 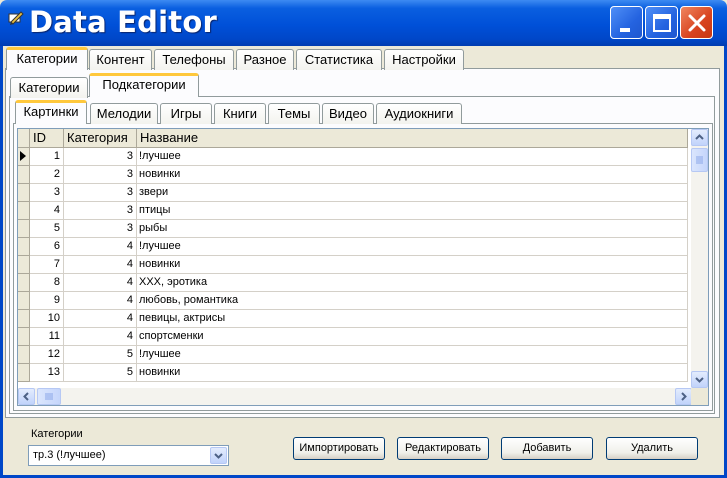 What do you see at coordinates (51, 112) in the screenshot?
I see `tab-pictures: Картинки` at bounding box center [51, 112].